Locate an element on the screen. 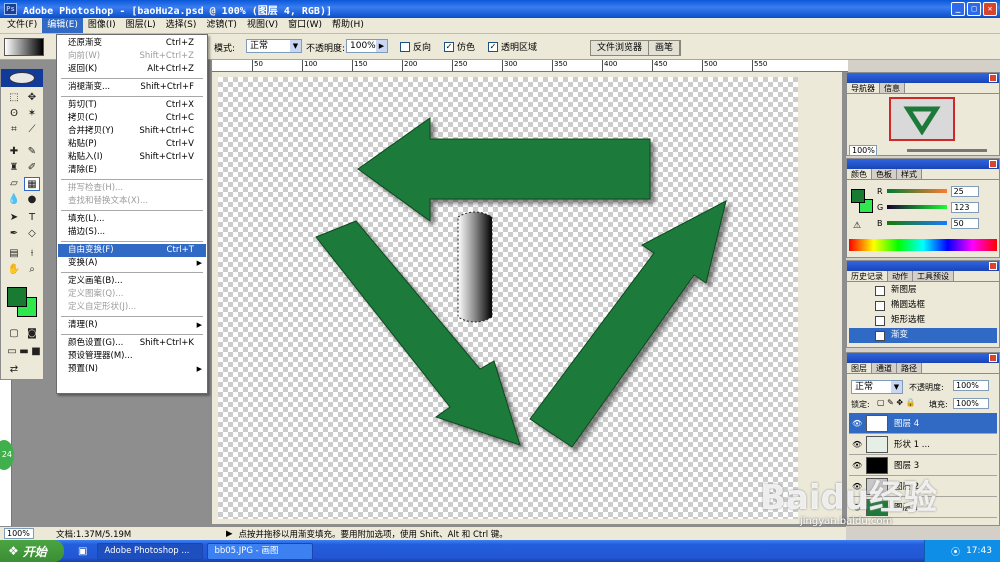 The height and width of the screenshot is (562, 1000). navigator-zoom-slider is located at coordinates (947, 150).